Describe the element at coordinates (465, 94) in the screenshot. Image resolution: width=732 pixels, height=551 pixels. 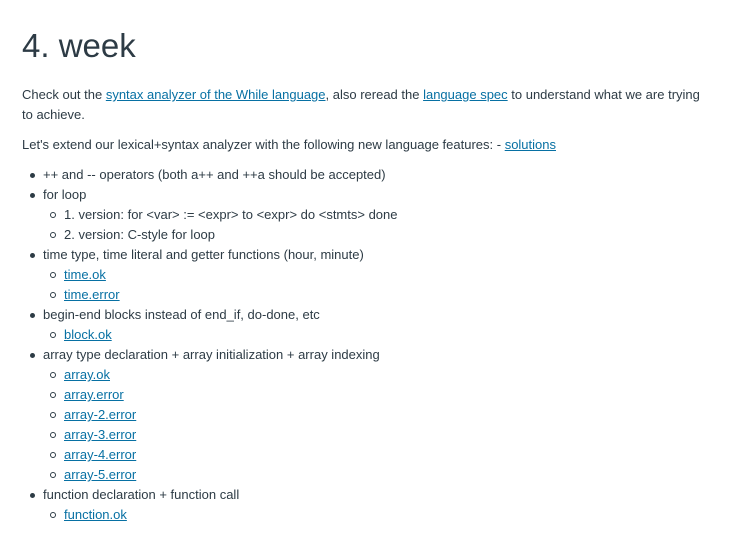
I see `language-spec-link: language spec` at that location.